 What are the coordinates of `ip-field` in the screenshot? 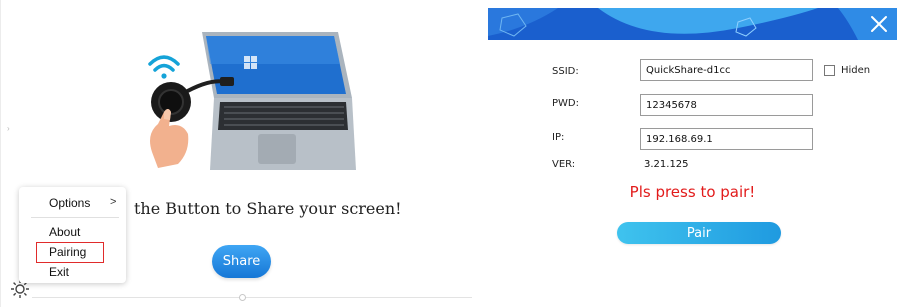 It's located at (726, 139).